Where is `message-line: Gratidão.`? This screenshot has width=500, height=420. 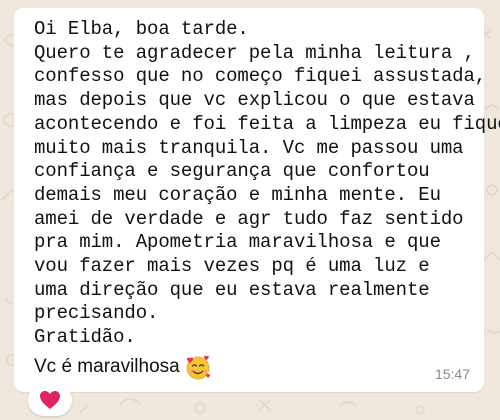
message-line: Gratidão. is located at coordinates (85, 337).